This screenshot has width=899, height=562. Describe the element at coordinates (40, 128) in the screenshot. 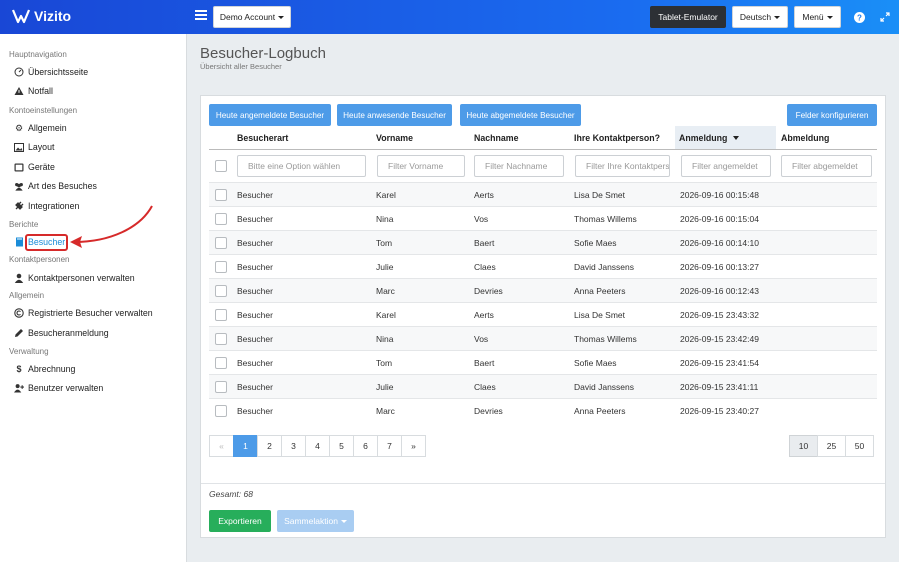

I see `sidebar-item-general: ⚙ Allgemein` at that location.